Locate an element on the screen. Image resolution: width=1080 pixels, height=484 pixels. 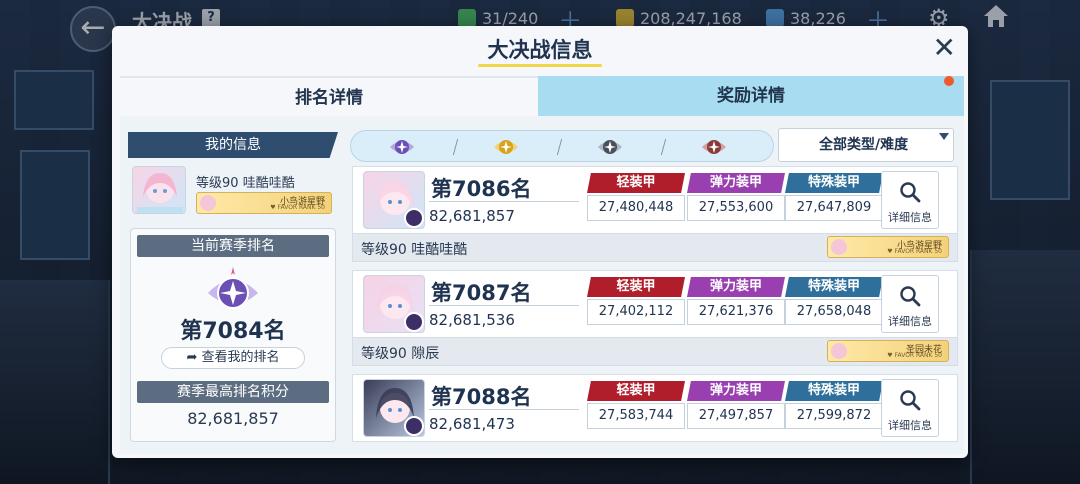
rank-position: 第7086名 is located at coordinates (481, 189).